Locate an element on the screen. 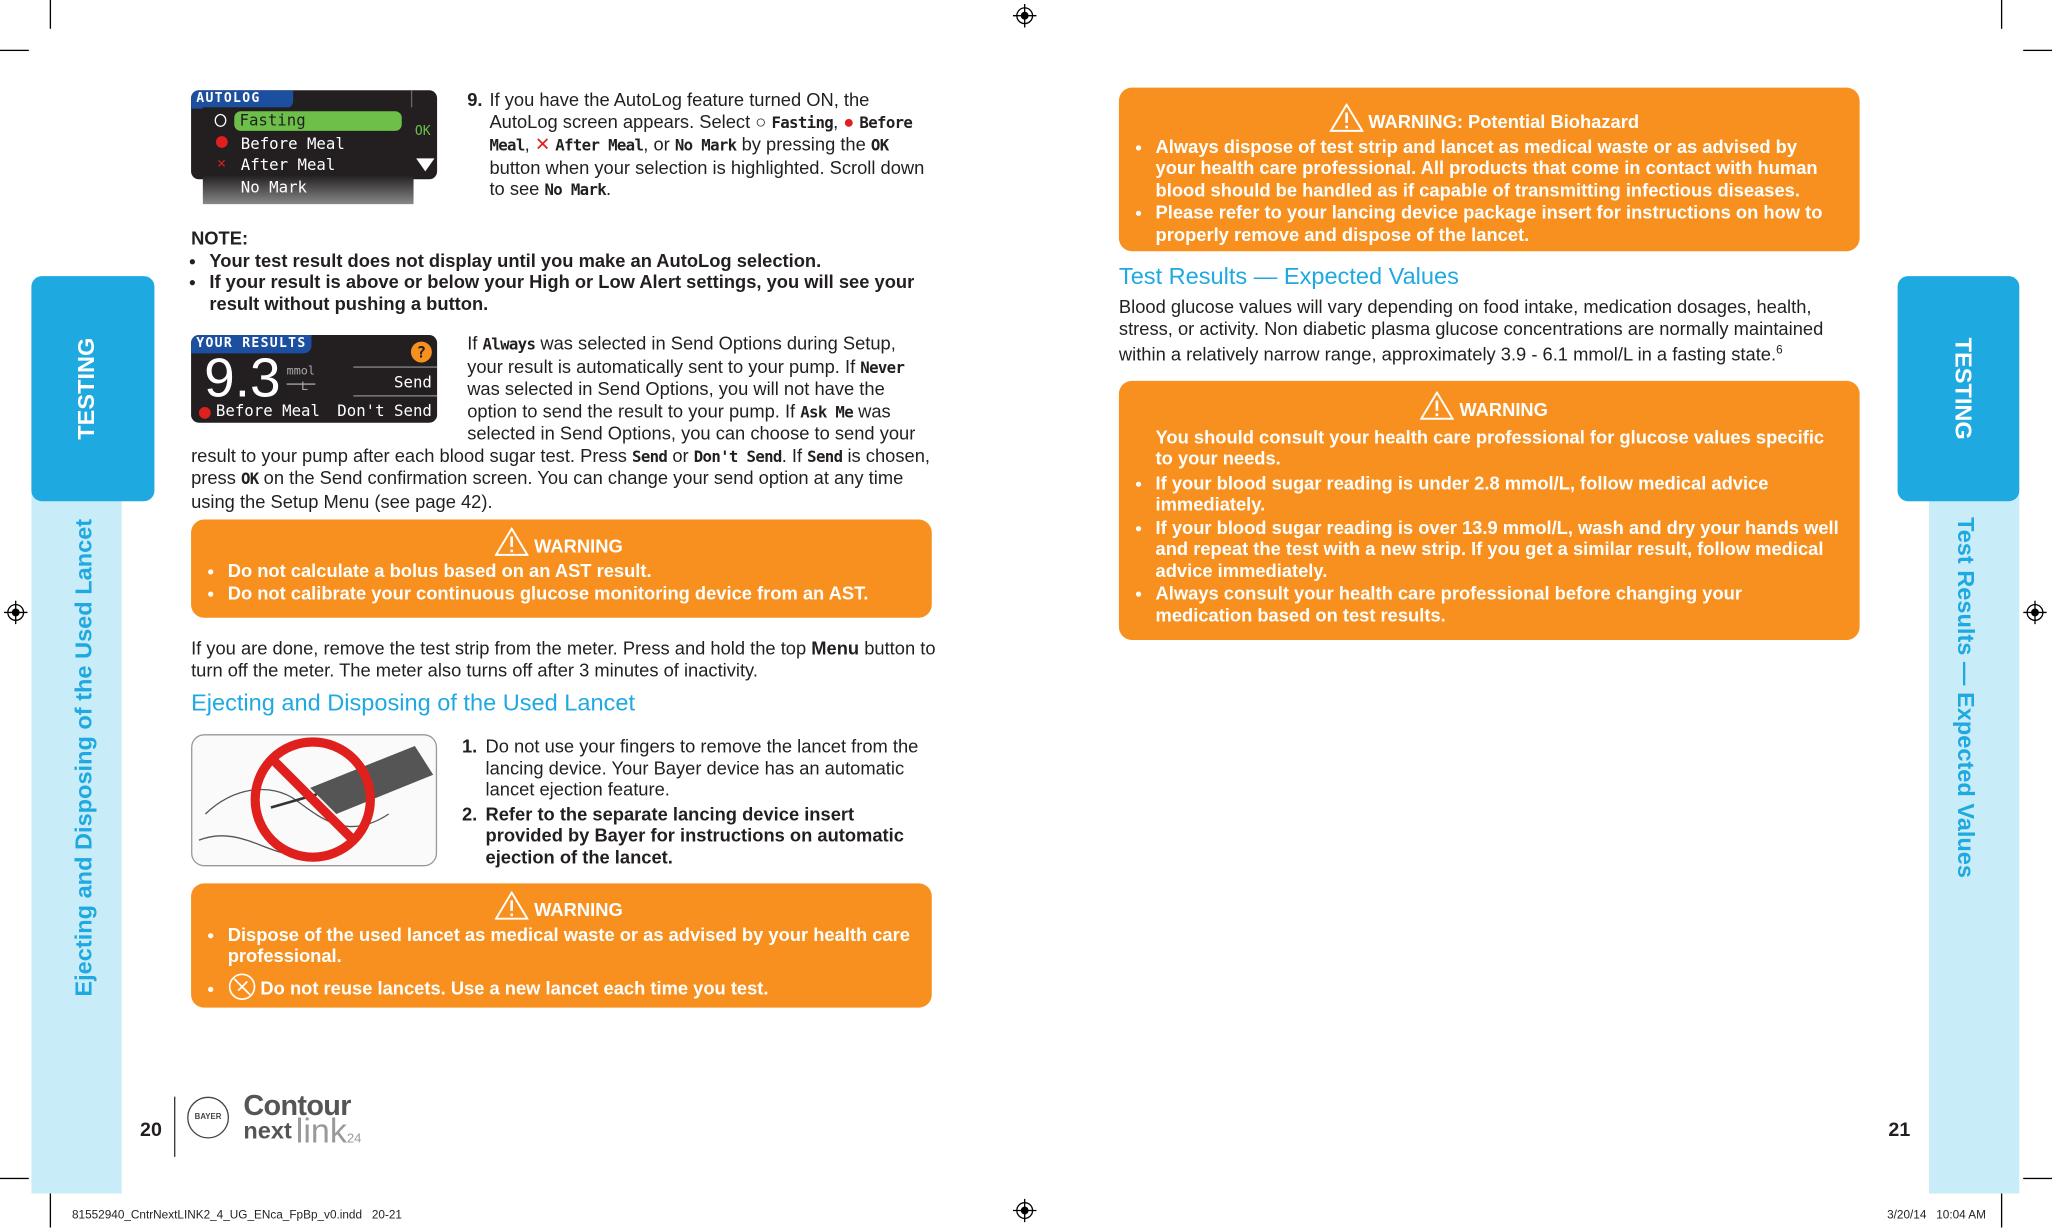 This screenshot has height=1228, width=2052. option-no-mark: No Mark is located at coordinates (274, 188).